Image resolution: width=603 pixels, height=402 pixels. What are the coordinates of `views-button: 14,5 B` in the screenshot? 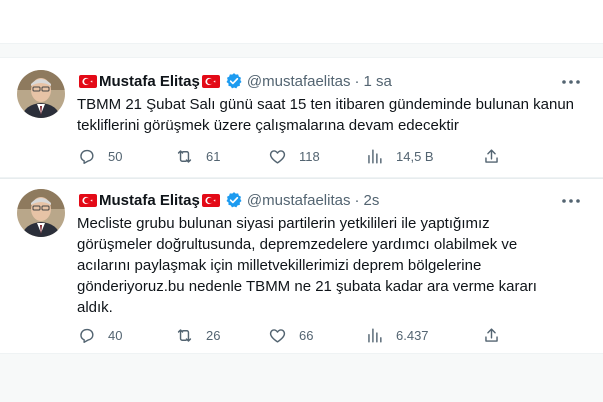 It's located at (399, 156).